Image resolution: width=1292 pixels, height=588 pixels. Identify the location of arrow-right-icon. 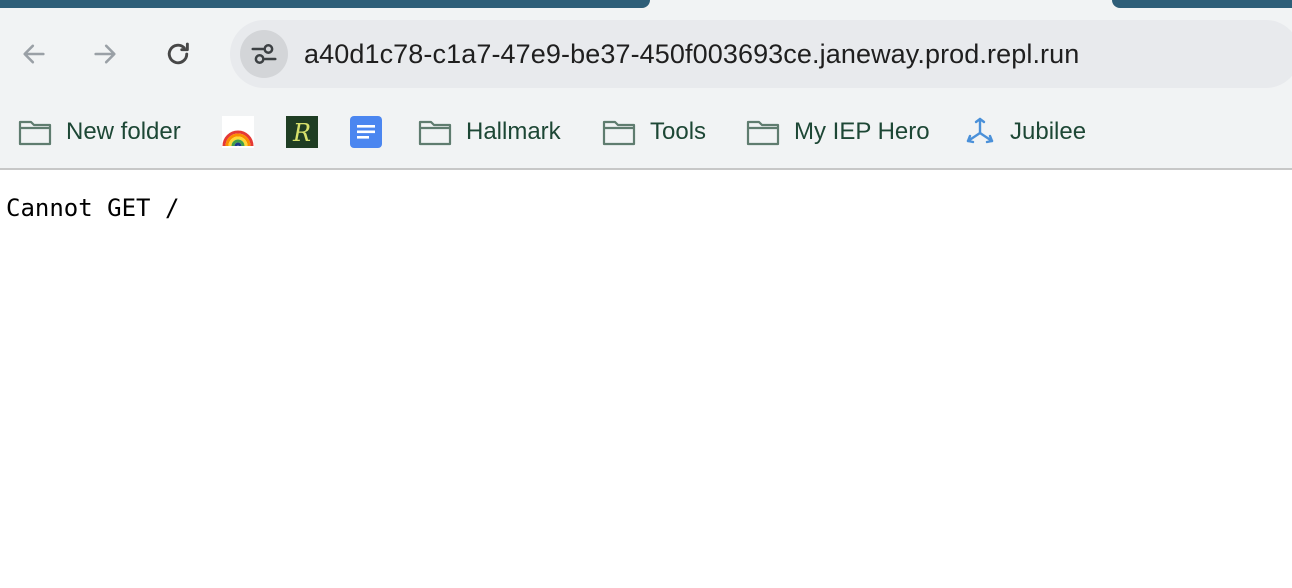
(105, 54).